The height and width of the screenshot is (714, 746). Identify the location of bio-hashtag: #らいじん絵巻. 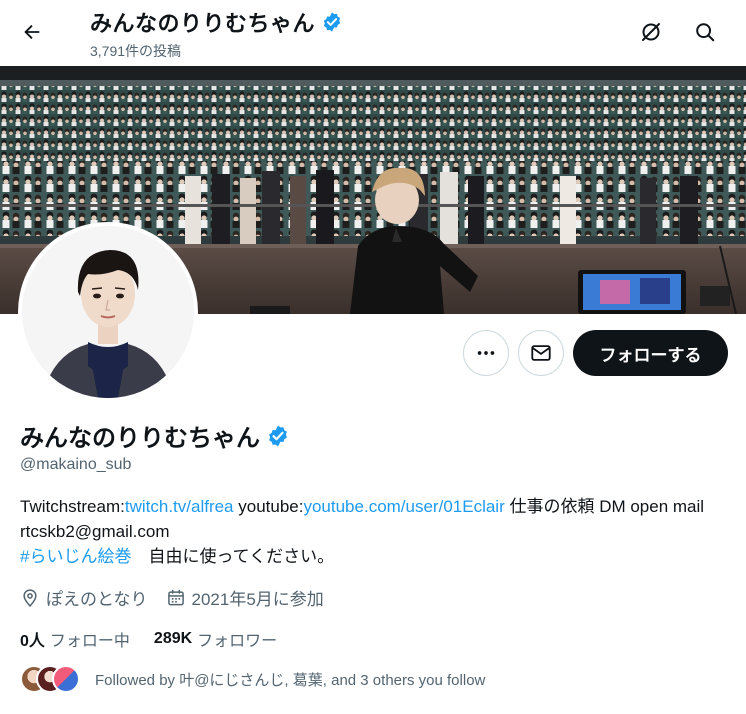
(75, 556).